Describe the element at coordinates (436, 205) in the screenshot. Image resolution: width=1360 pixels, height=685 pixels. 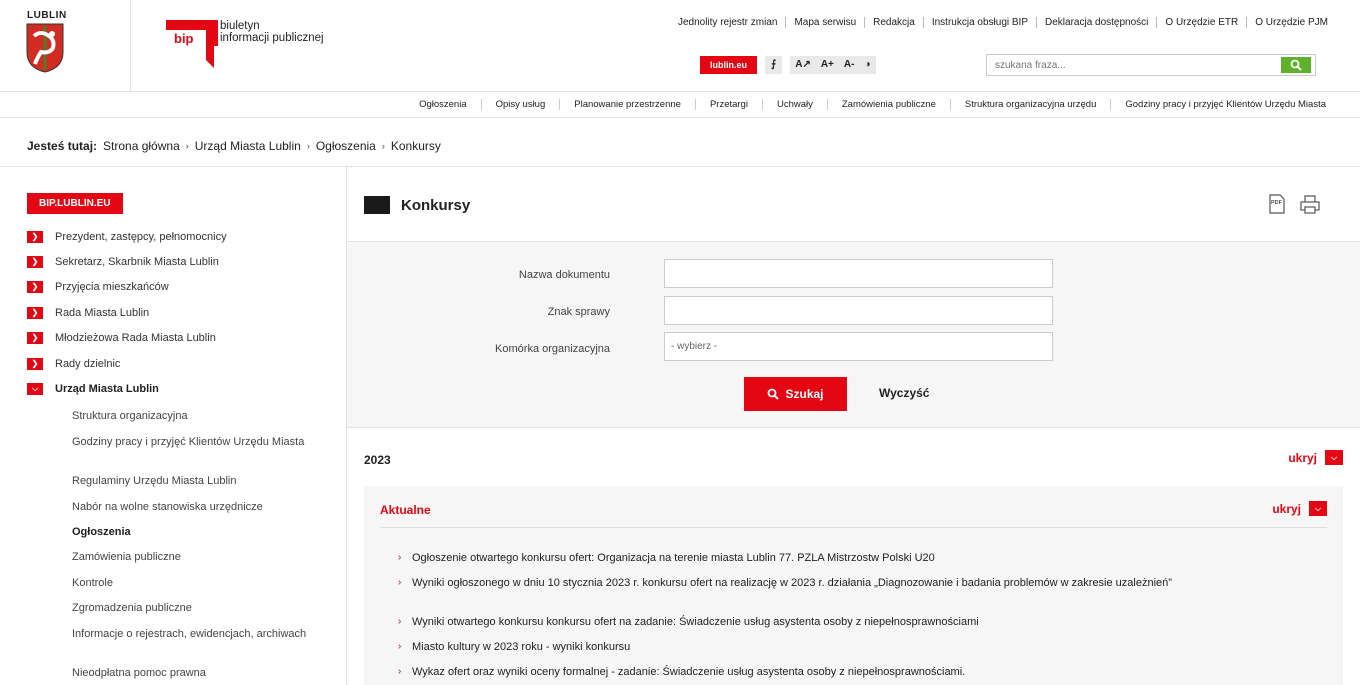
I see `page-title: Konkursy` at that location.